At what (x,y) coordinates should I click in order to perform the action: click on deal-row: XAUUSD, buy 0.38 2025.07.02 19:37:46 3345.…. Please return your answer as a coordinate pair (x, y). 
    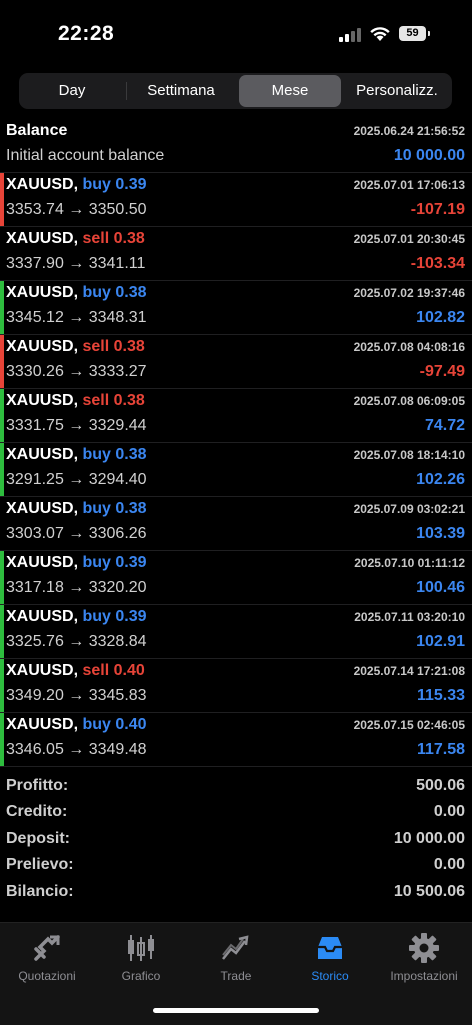
    Looking at the image, I should click on (236, 308).